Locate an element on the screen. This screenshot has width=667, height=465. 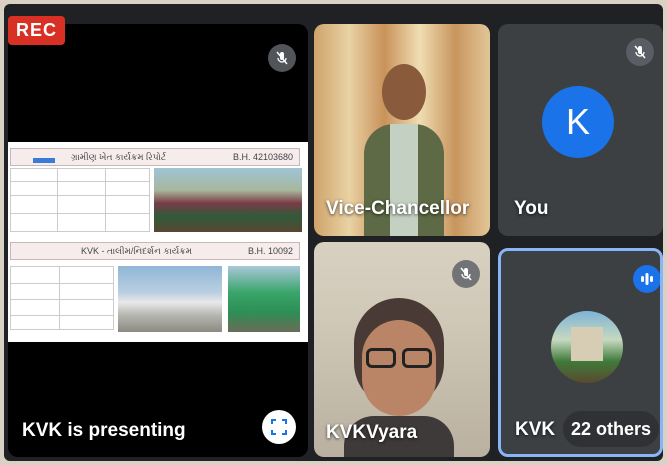
participant-tile-you: K You is located at coordinates (580, 130).